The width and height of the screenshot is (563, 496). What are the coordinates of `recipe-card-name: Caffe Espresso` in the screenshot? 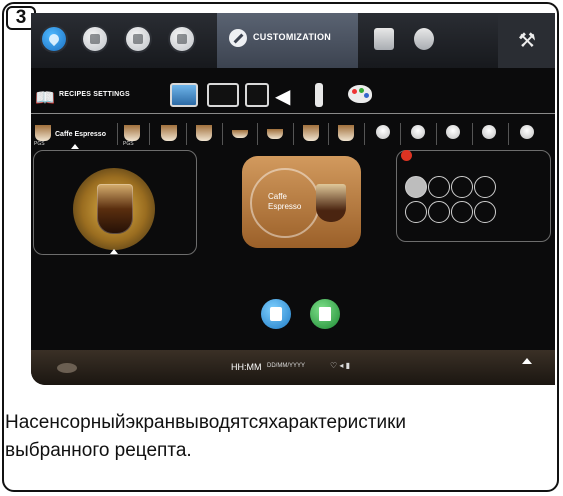 It's located at (285, 201).